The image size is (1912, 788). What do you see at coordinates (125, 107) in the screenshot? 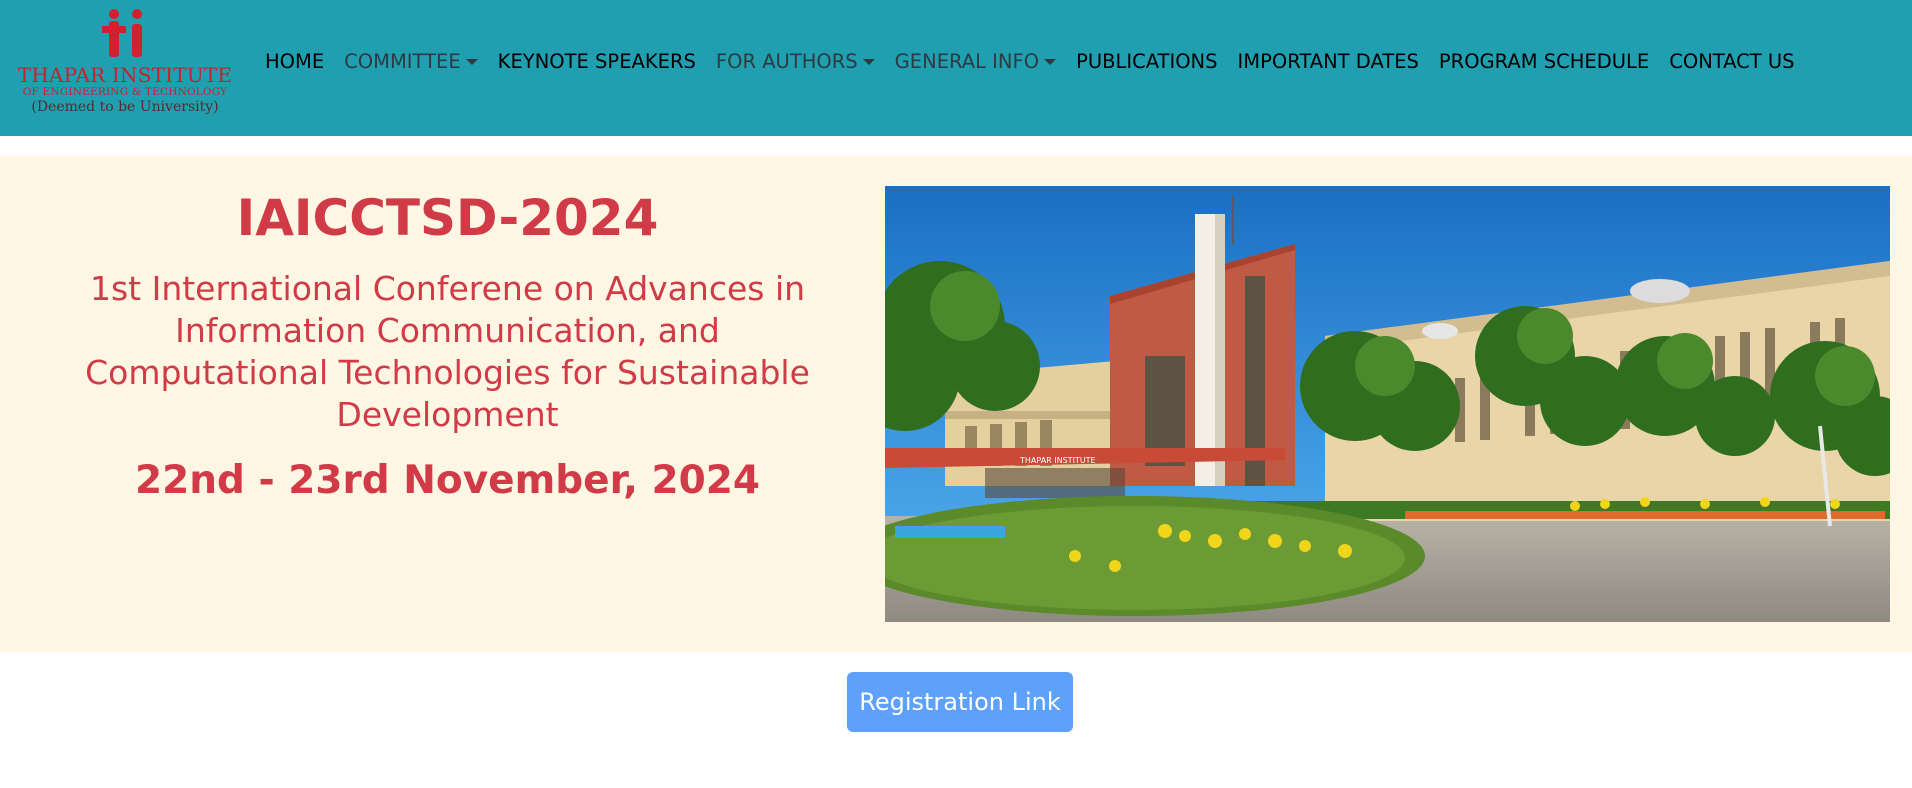
I see `logo-deemed: (Deemed to be University)` at bounding box center [125, 107].